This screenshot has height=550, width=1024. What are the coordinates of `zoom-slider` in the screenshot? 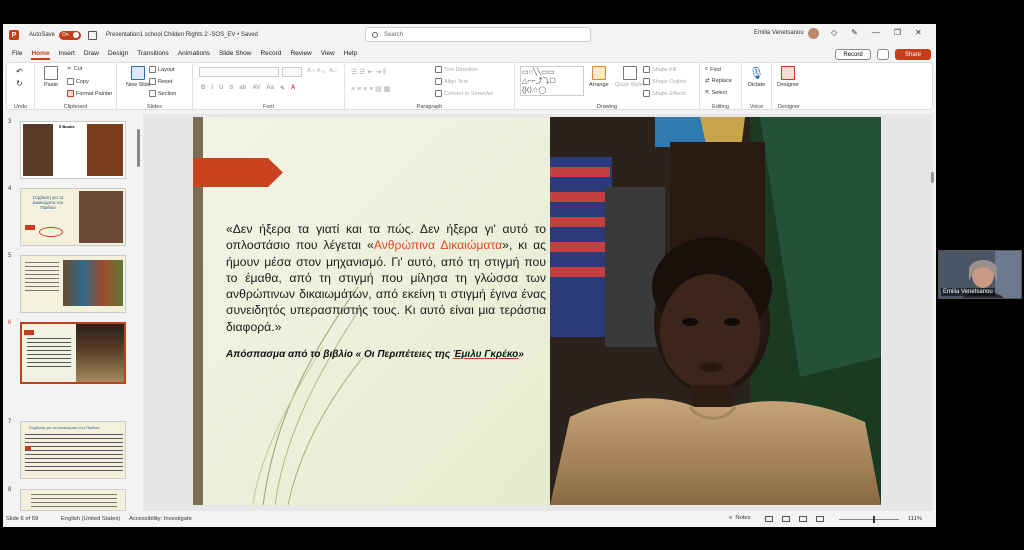 It's located at (869, 519).